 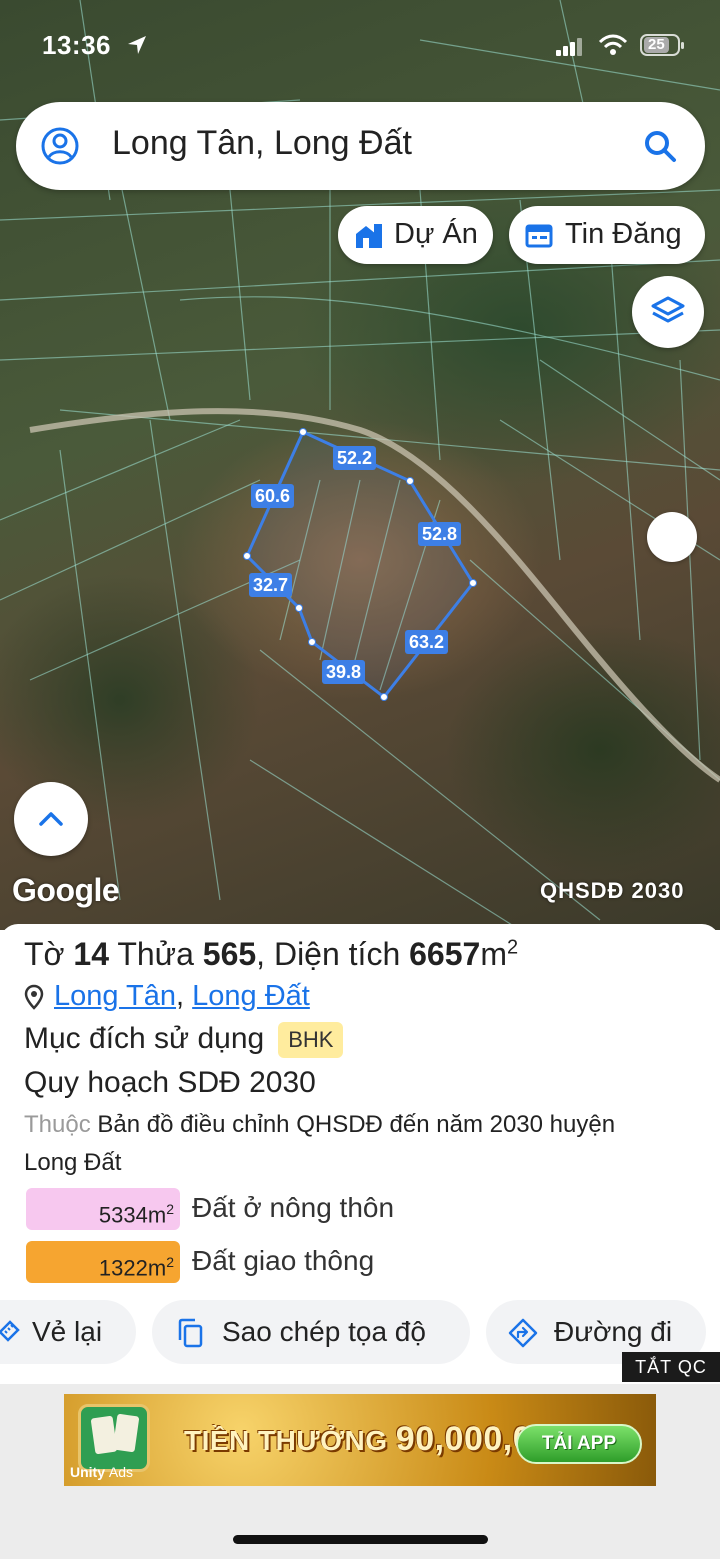 I want to click on parcel-address: Long Tân, Long Đất, so click(x=167, y=996).